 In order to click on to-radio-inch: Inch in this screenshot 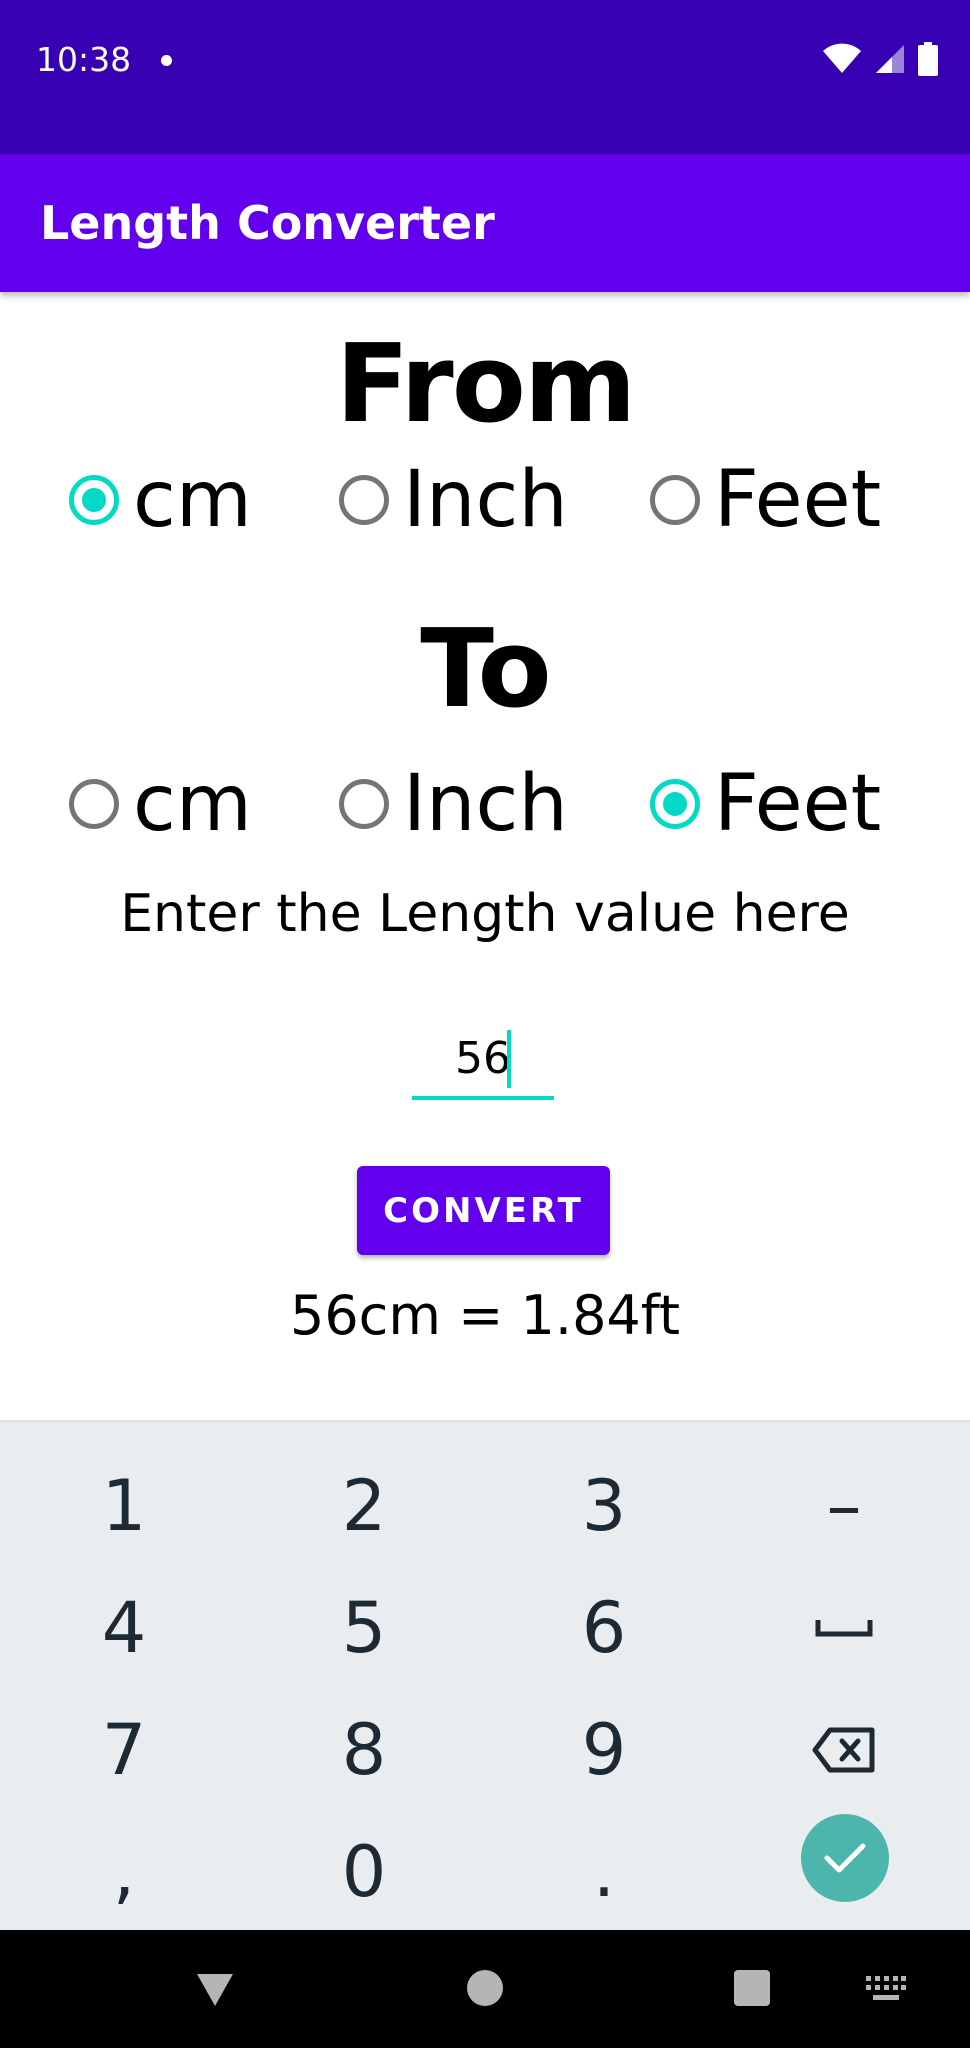, I will do `click(453, 804)`.